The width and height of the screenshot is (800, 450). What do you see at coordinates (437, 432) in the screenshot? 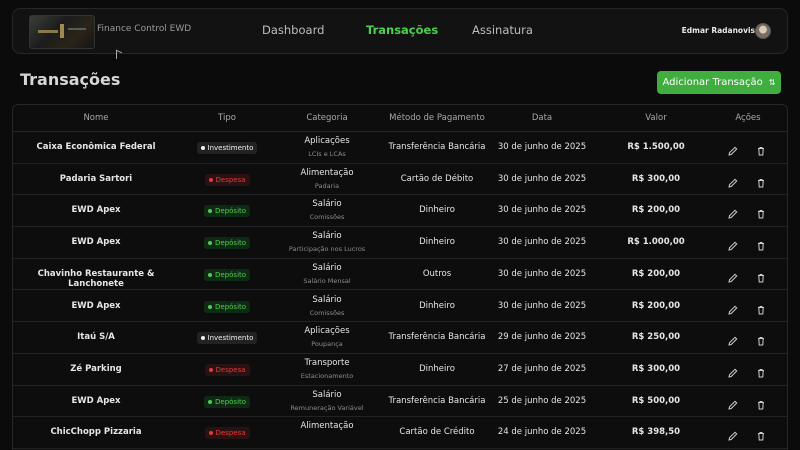
I see `row-payment-method: Cartão de Crédito` at bounding box center [437, 432].